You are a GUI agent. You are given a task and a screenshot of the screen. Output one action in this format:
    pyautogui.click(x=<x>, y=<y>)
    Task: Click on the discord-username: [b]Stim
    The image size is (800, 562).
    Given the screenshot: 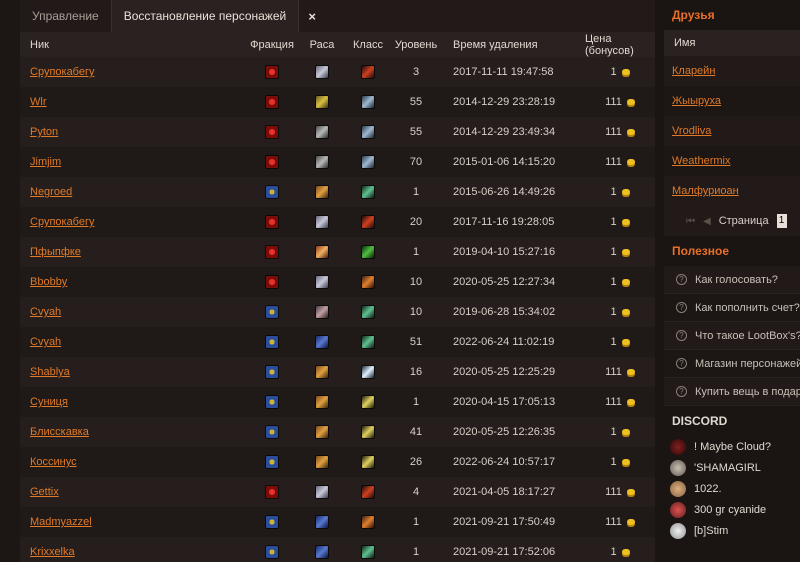 What is the action you would take?
    pyautogui.click(x=711, y=530)
    